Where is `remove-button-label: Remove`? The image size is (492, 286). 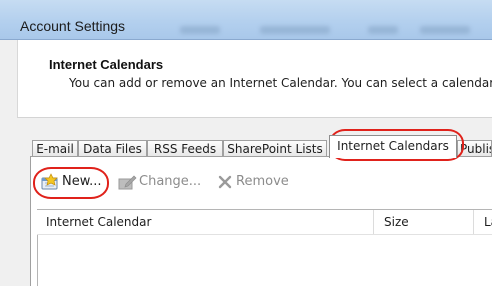
remove-button-label: Remove is located at coordinates (262, 181).